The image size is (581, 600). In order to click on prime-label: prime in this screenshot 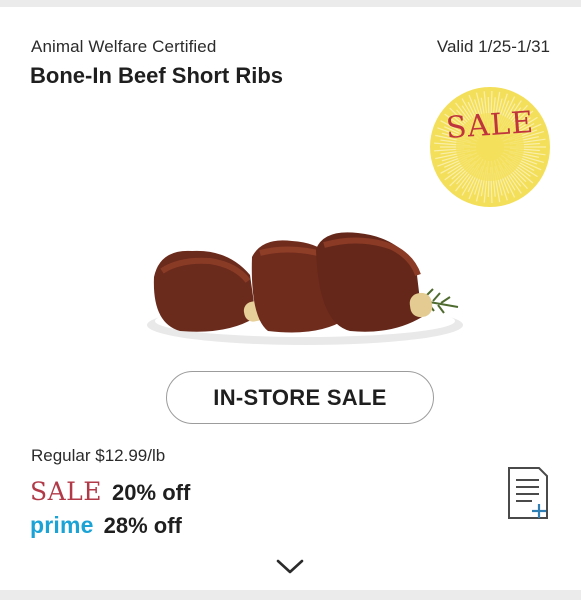, I will do `click(62, 525)`.